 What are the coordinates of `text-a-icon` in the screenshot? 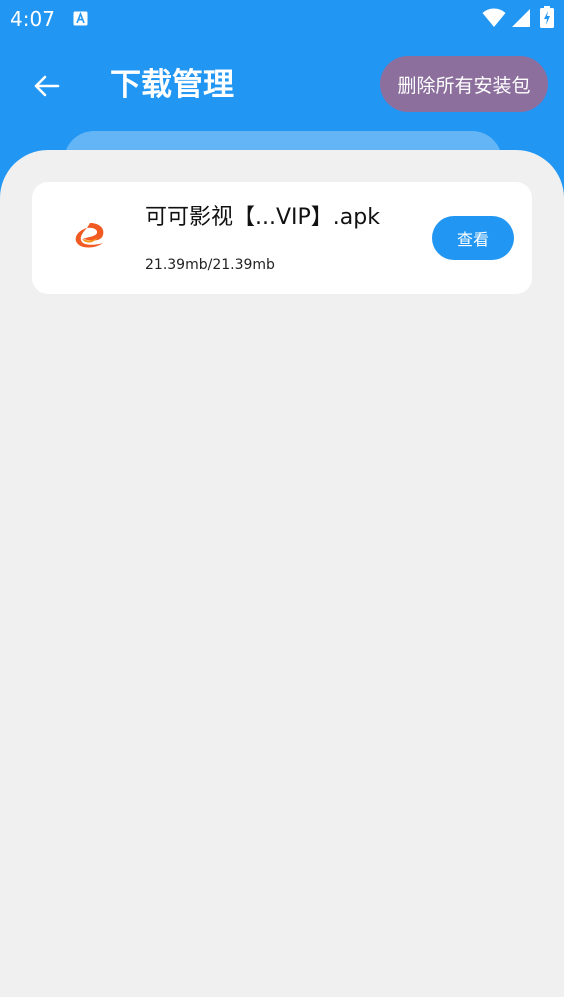 It's located at (80, 18).